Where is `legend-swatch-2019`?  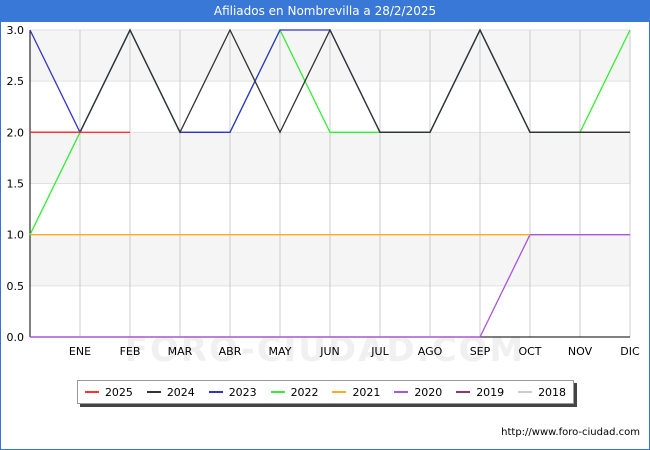 legend-swatch-2019 is located at coordinates (463, 392).